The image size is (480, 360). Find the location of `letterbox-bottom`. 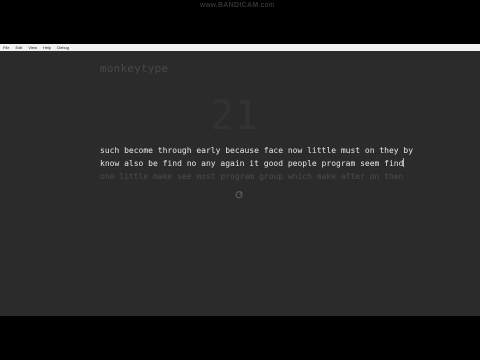

letterbox-bottom is located at coordinates (240, 338).